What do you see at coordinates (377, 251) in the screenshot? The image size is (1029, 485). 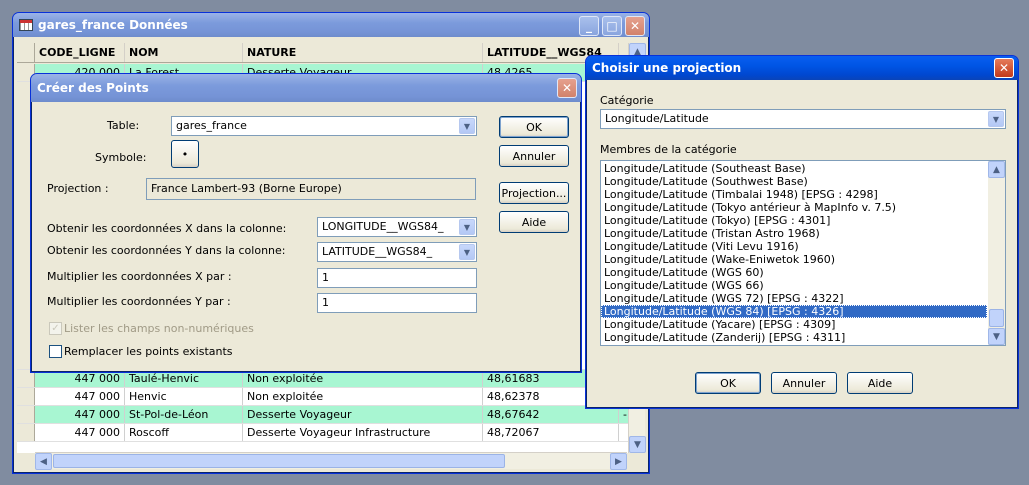 I see `y-column-value: LATITUDE__WGS84_` at bounding box center [377, 251].